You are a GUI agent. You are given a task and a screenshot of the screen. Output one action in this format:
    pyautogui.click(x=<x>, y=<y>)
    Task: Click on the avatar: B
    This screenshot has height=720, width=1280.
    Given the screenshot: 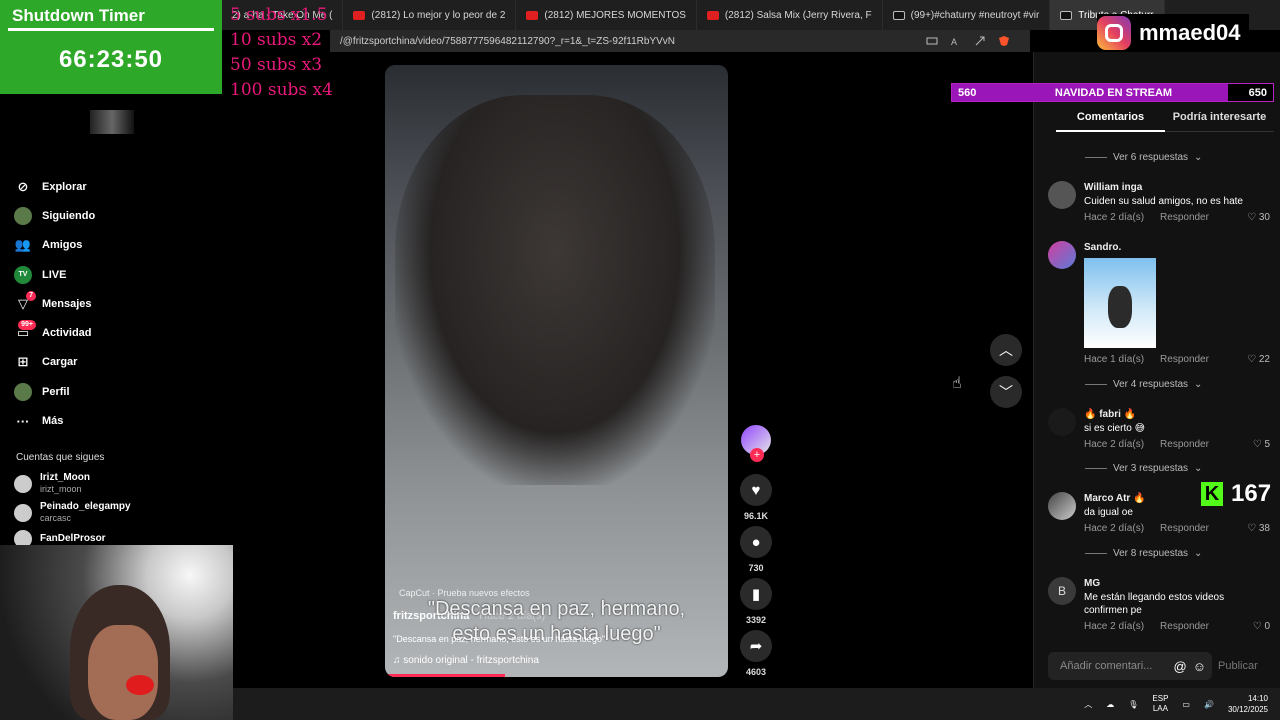 What is the action you would take?
    pyautogui.click(x=1062, y=591)
    